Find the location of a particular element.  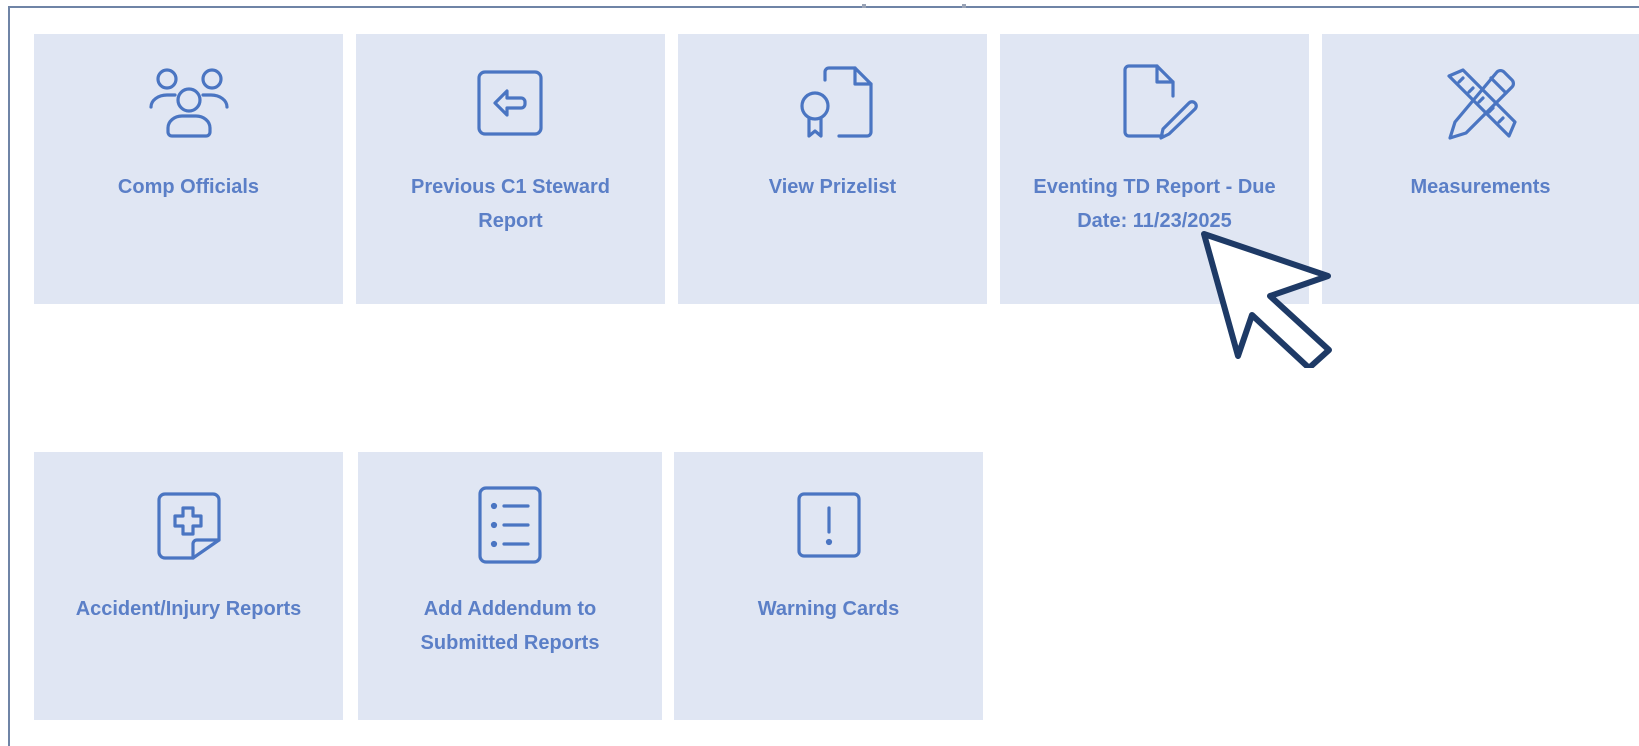

tile-comp-officials: Comp Officials is located at coordinates (188, 169).